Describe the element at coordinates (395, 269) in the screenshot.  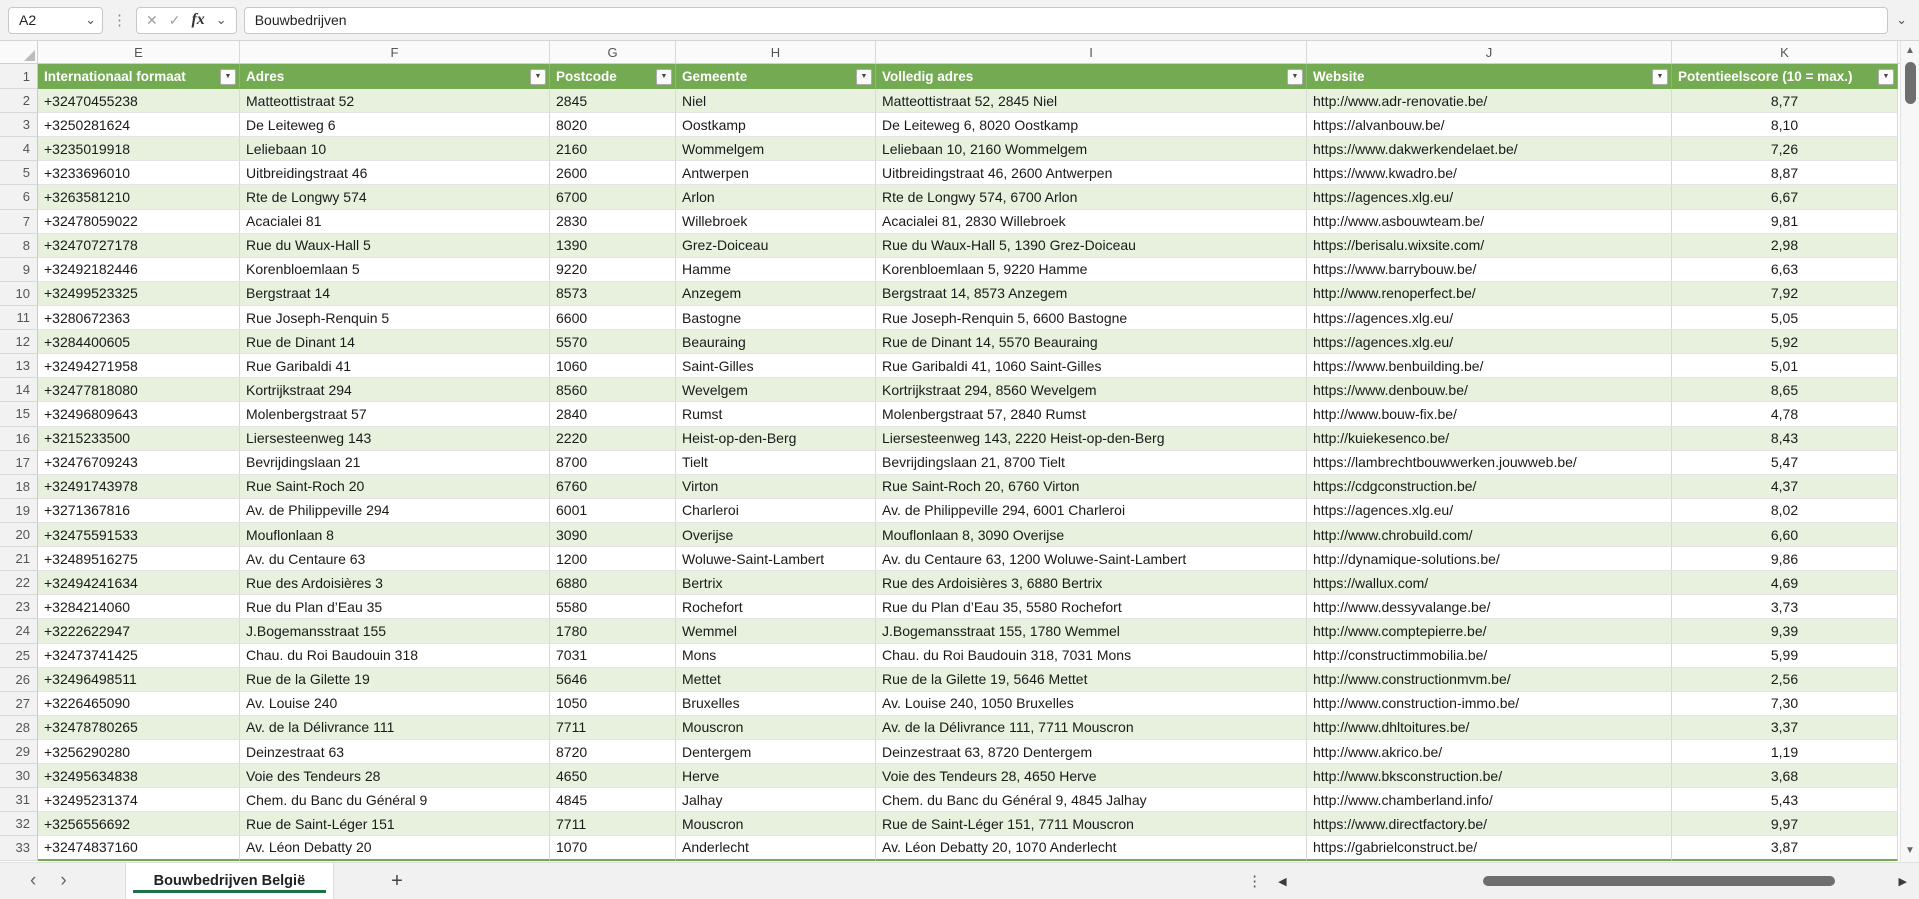
I see `cell-adres: Korenbloemlaan 5` at that location.